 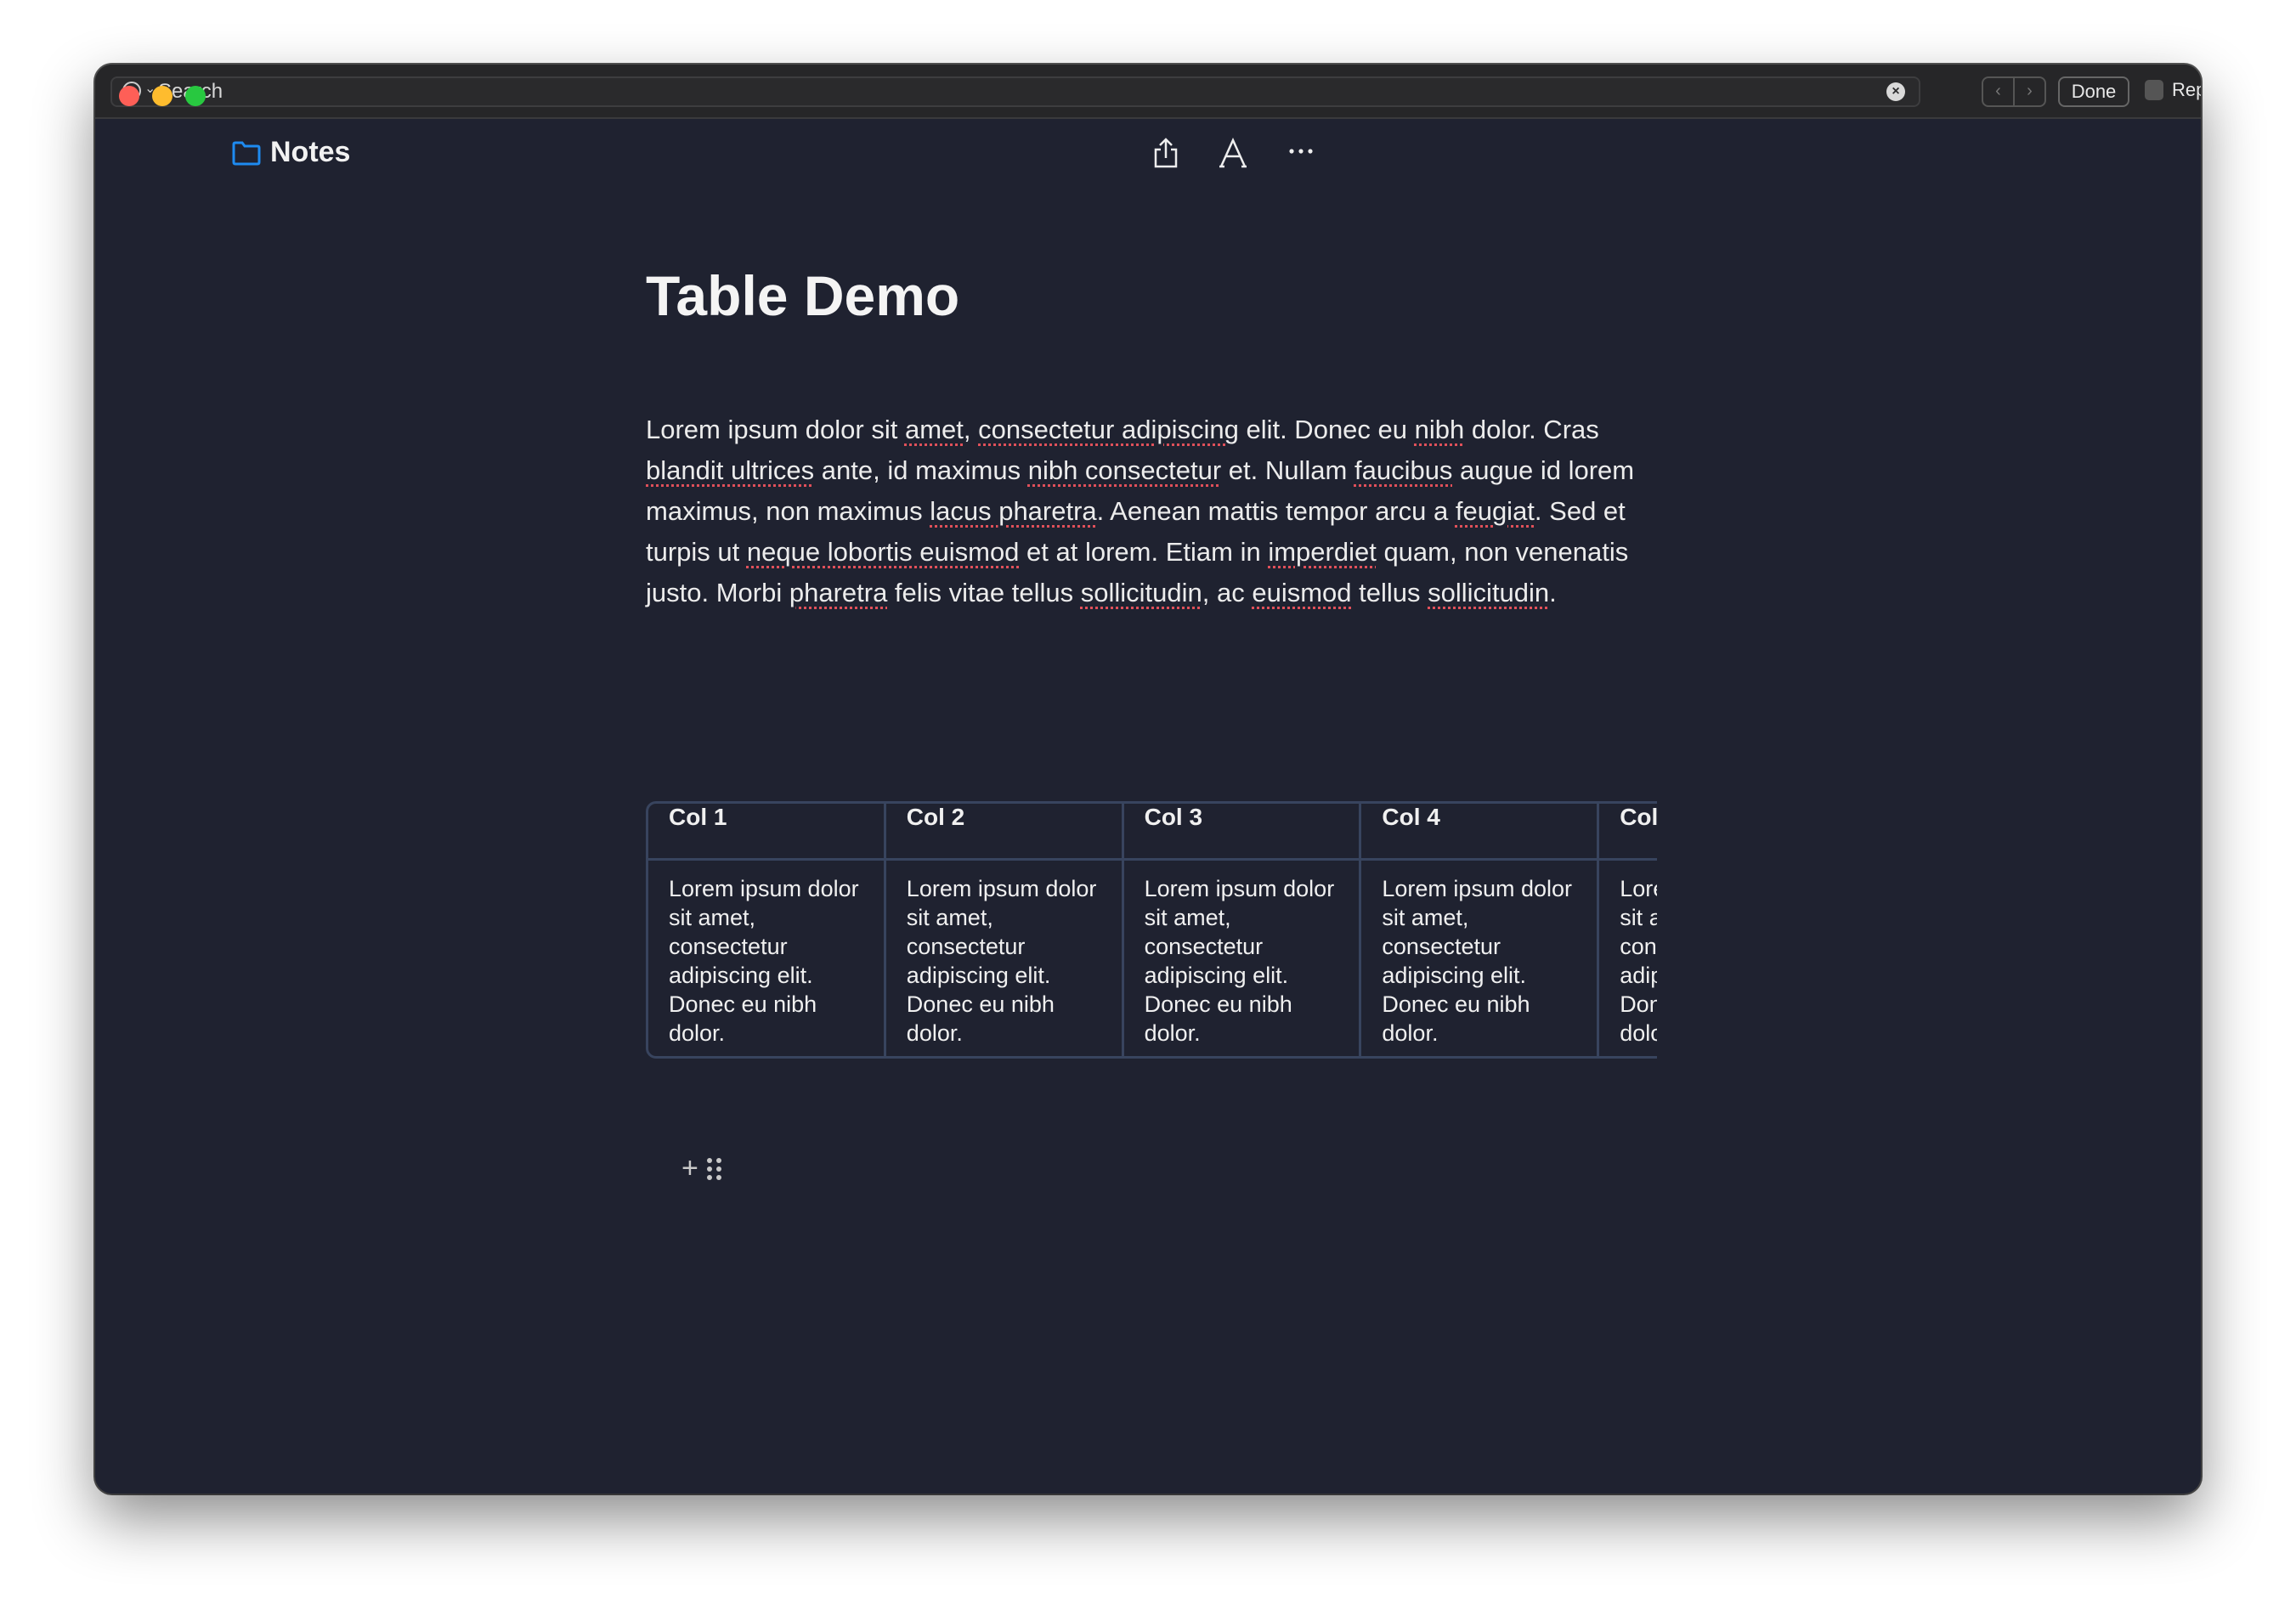 What do you see at coordinates (1108, 429) in the screenshot?
I see `misspelled-word: consectetur adipiscing` at bounding box center [1108, 429].